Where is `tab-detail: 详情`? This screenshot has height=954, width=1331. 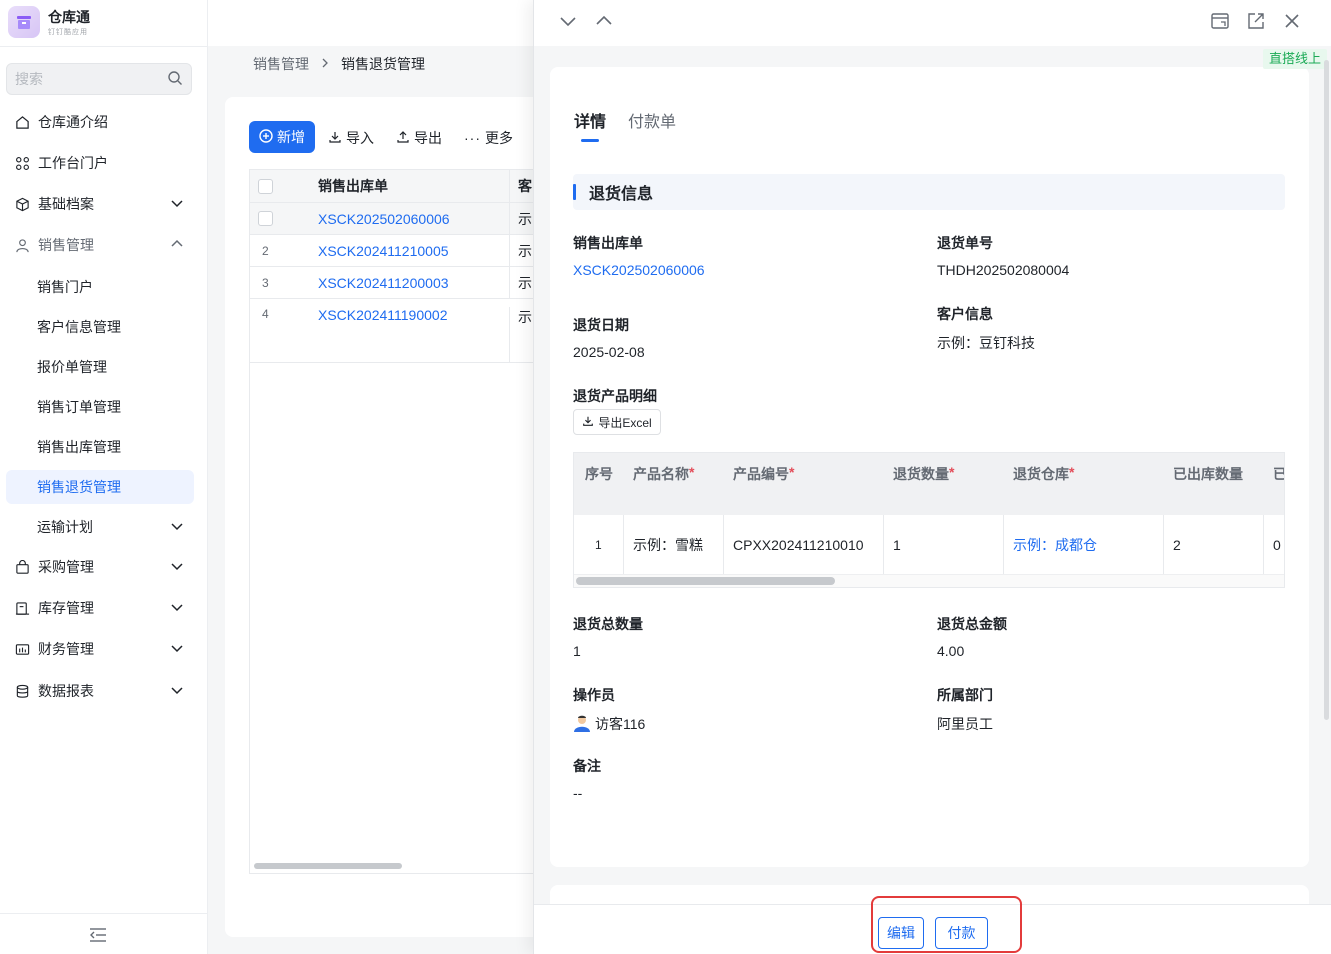 tab-detail: 详情 is located at coordinates (590, 125).